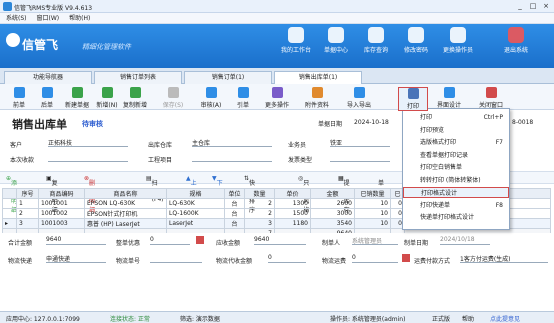  I want to click on nav-password: 修改密码, so click(416, 40).